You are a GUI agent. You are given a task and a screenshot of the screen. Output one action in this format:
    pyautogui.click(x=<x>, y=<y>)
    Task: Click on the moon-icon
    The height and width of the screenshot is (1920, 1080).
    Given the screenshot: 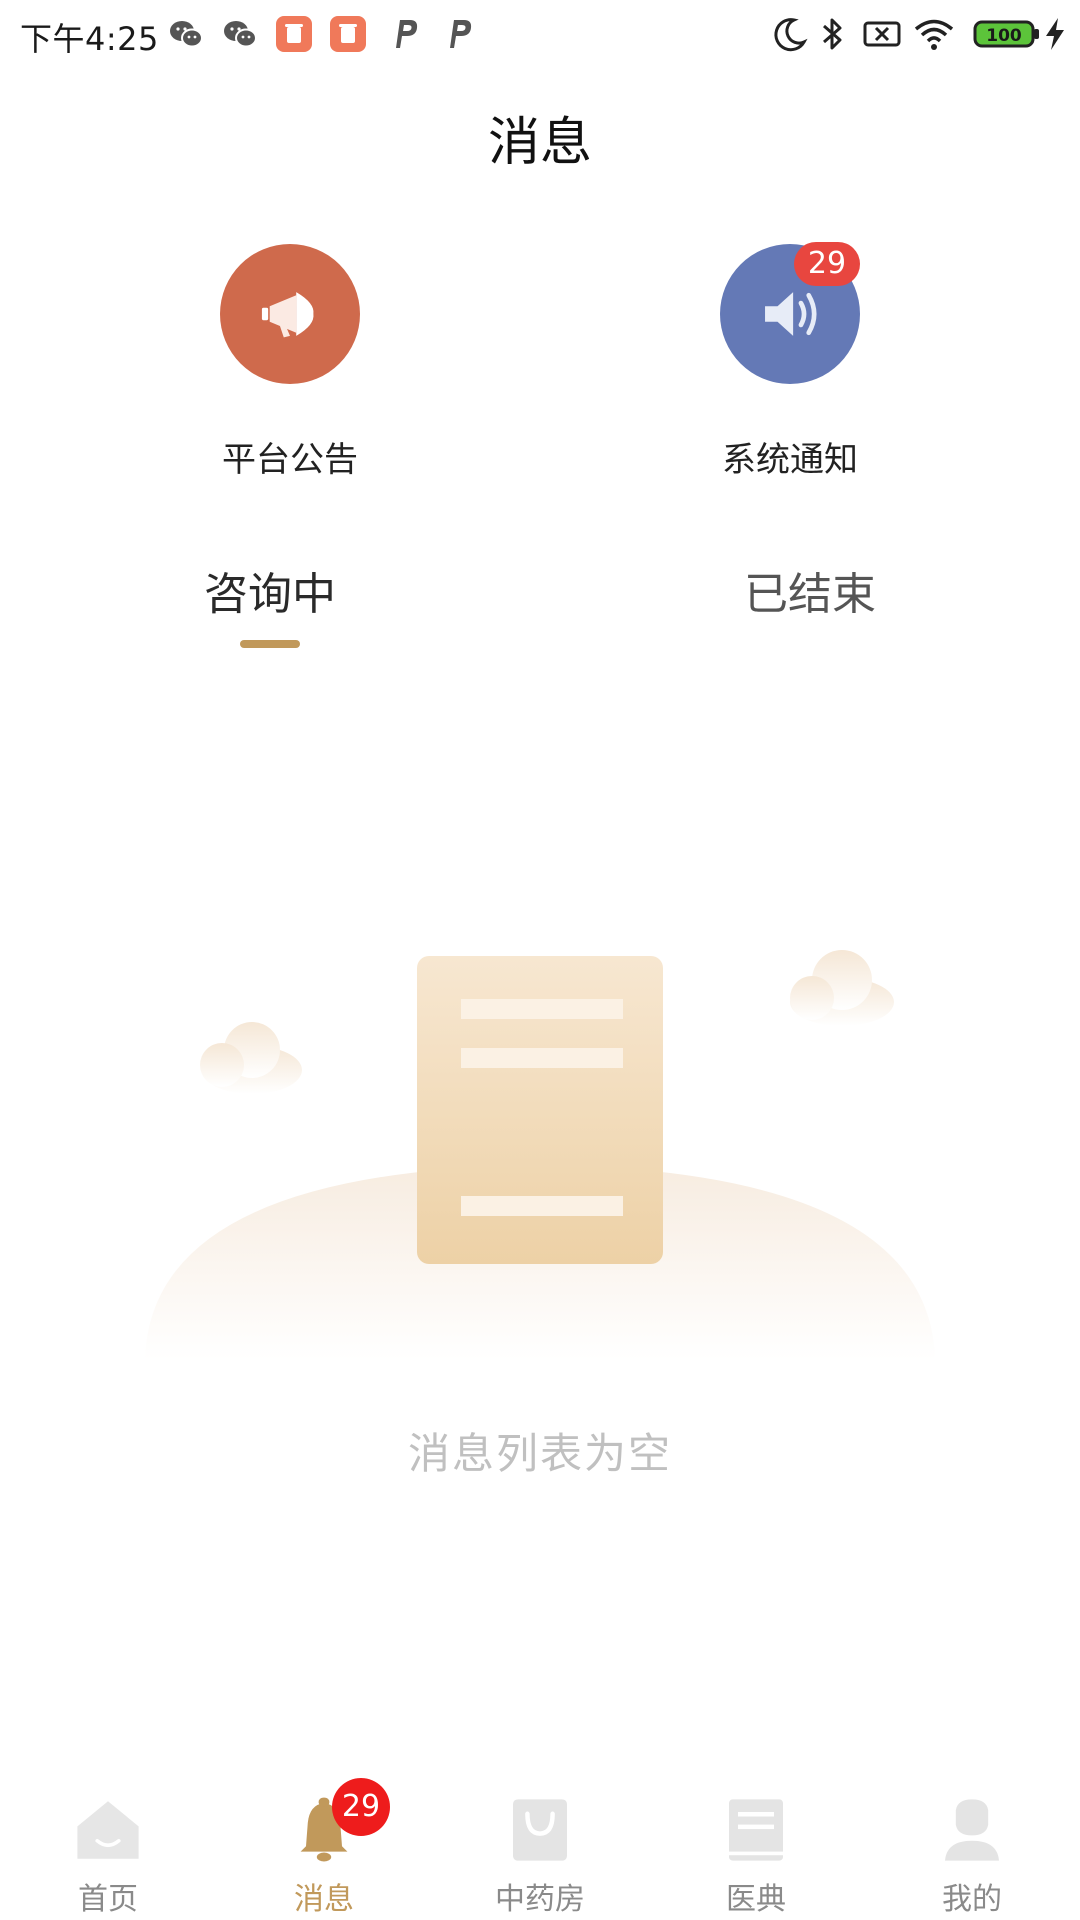 What is the action you would take?
    pyautogui.click(x=790, y=34)
    